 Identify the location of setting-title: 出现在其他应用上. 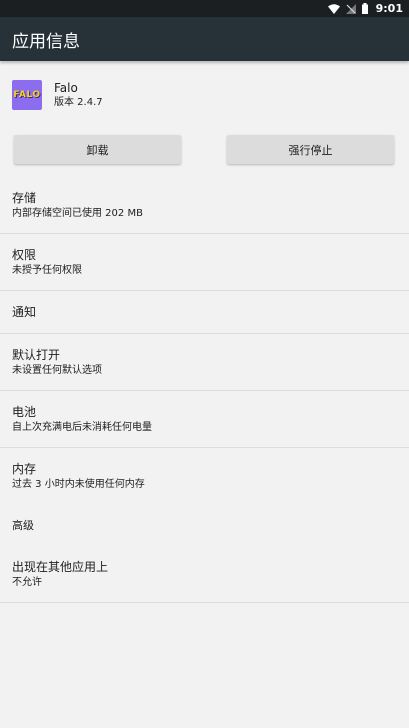
(60, 566).